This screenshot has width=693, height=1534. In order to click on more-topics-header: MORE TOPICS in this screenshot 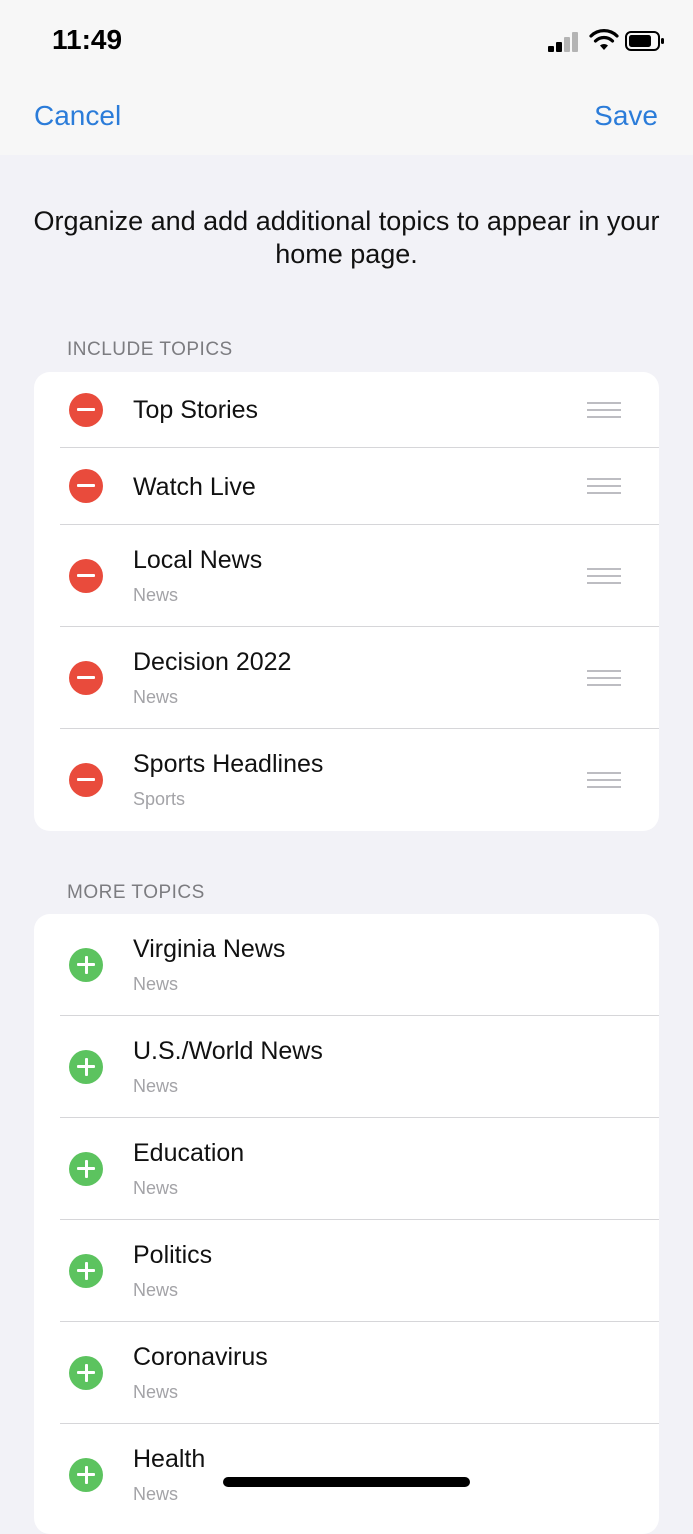, I will do `click(136, 892)`.